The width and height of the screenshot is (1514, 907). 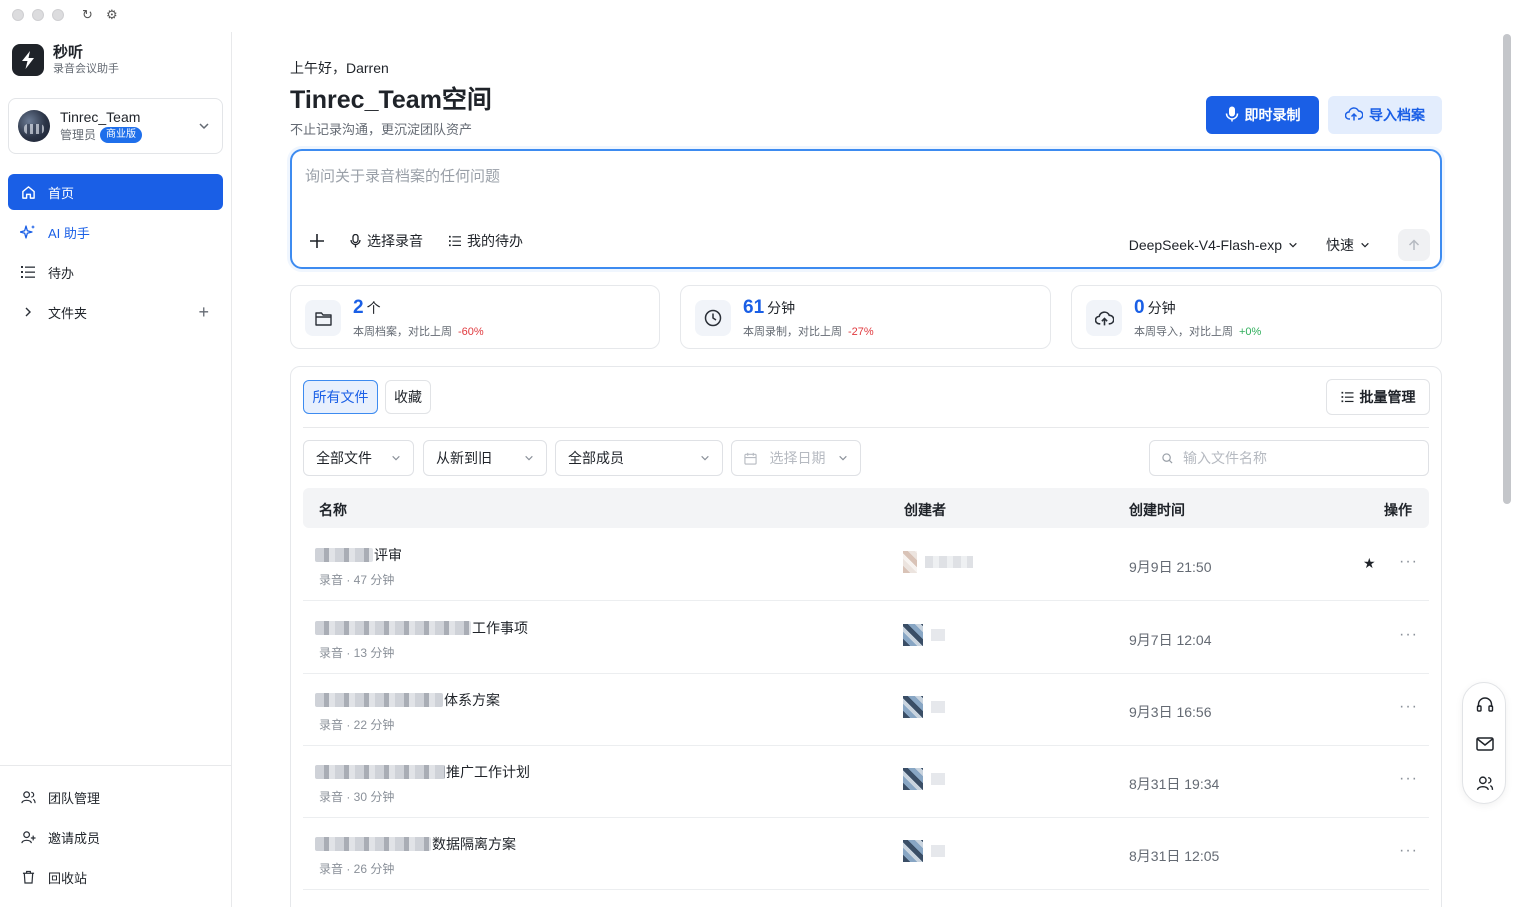 I want to click on nav-item-folders: 文件夹 +, so click(x=115, y=312).